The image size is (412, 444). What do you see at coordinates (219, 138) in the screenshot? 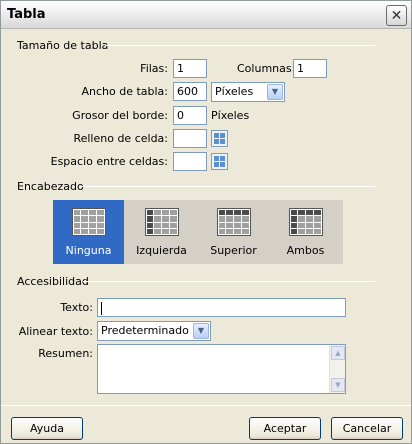
I see `cell-padding-icon` at bounding box center [219, 138].